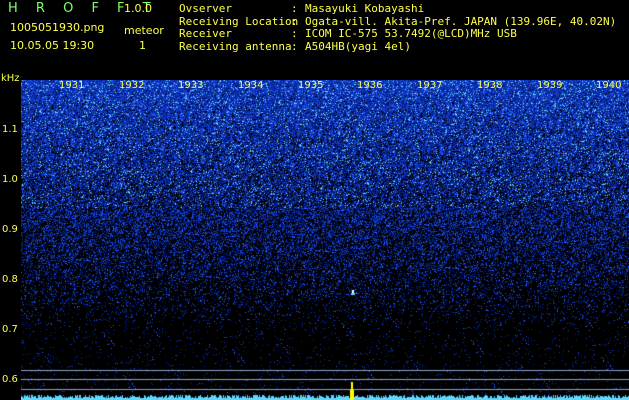  I want to click on y-tick-label: 0.6, so click(10, 379).